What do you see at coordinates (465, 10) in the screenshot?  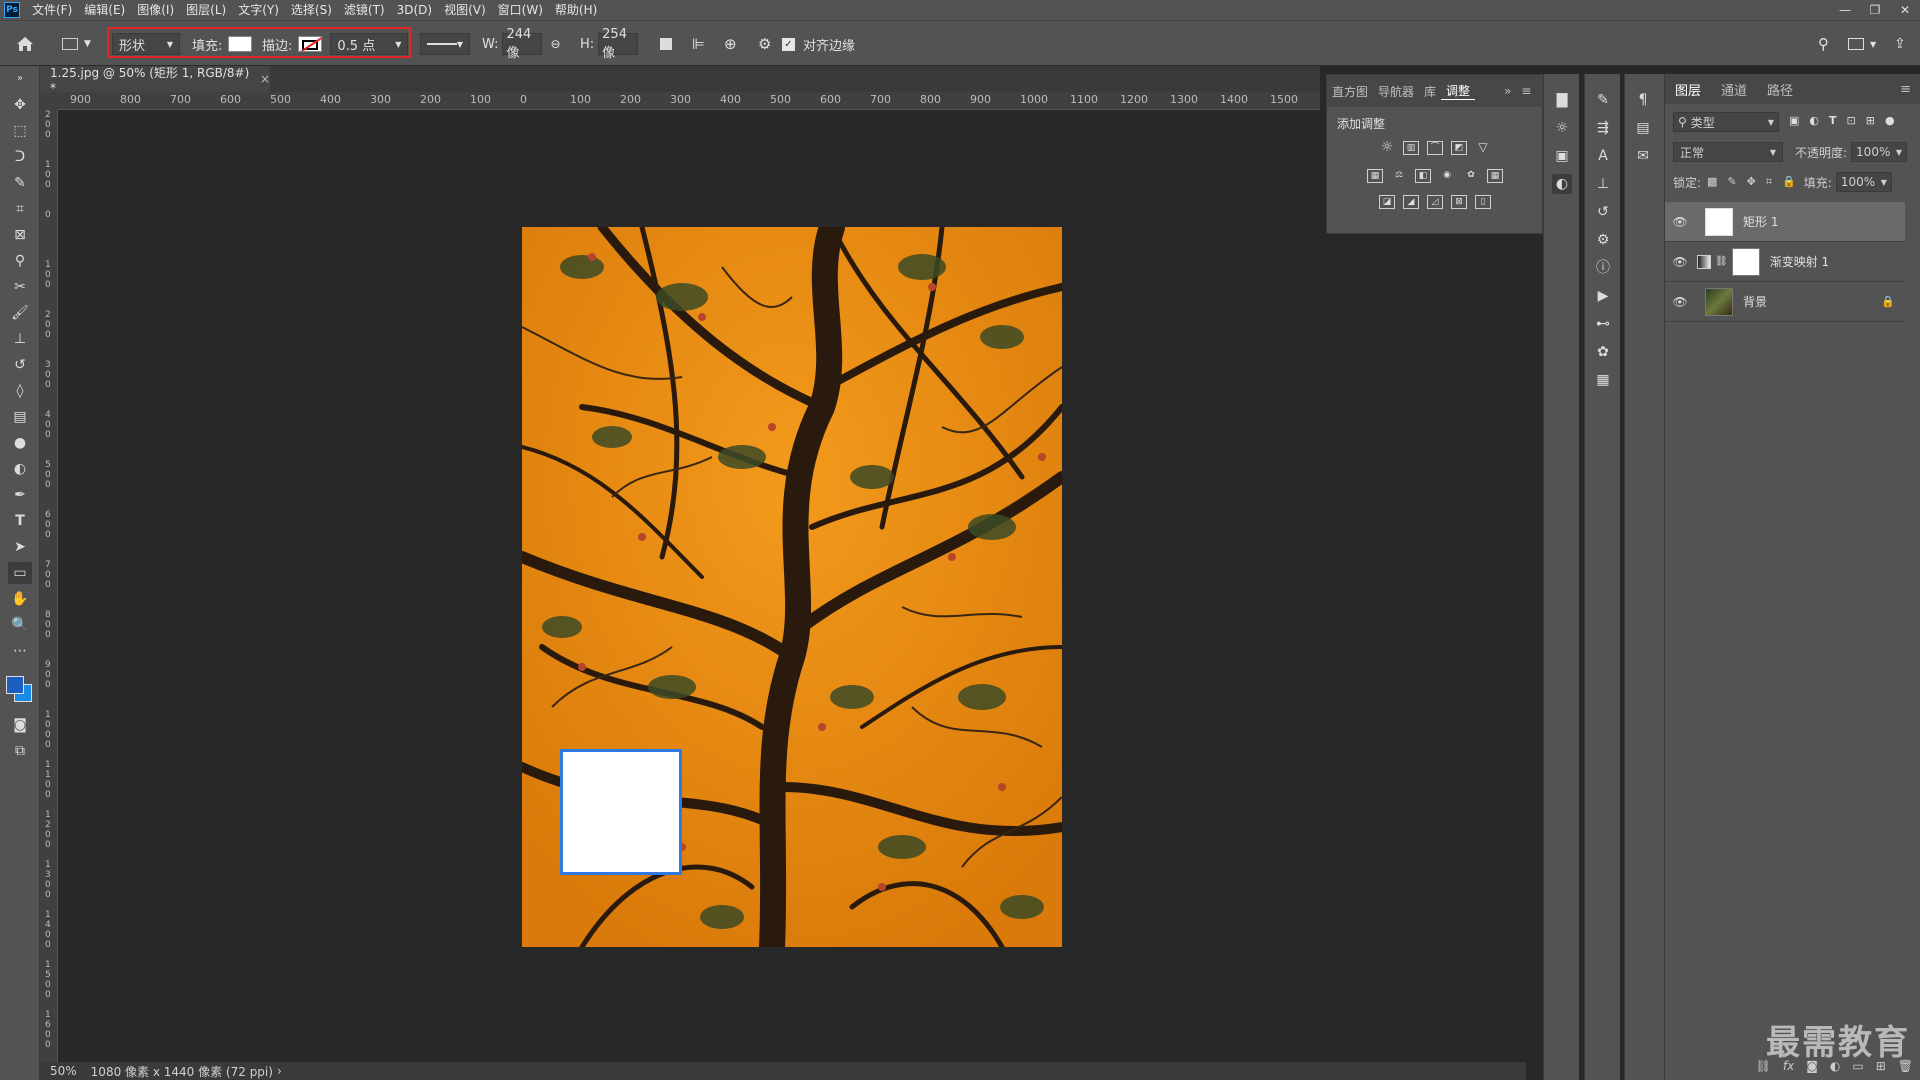 I see `menu-view: 视图(V)` at bounding box center [465, 10].